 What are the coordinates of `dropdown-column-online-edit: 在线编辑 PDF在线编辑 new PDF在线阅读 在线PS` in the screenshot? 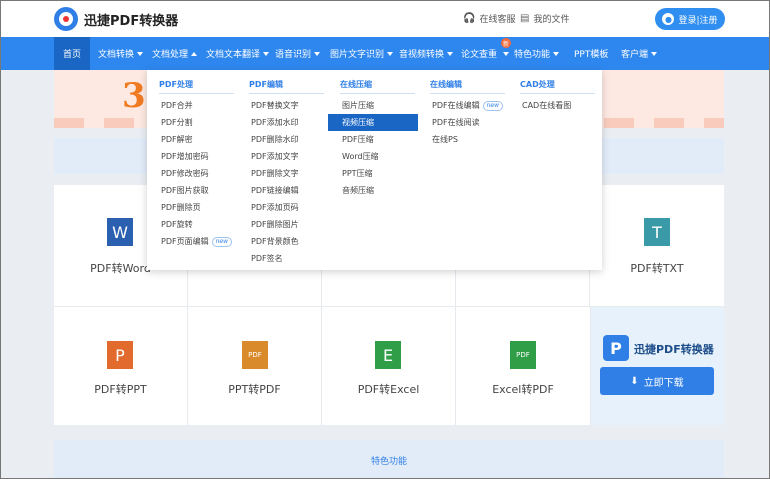 It's located at (467, 113).